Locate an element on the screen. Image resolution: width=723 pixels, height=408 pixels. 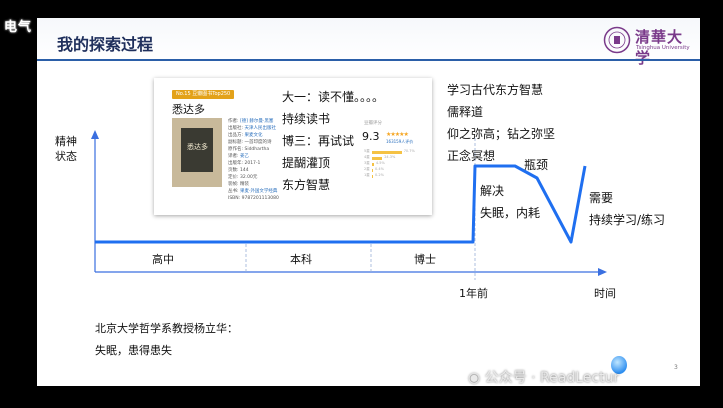
quote-source: 北京大学哲学系教授杨立华： is located at coordinates (166, 328).